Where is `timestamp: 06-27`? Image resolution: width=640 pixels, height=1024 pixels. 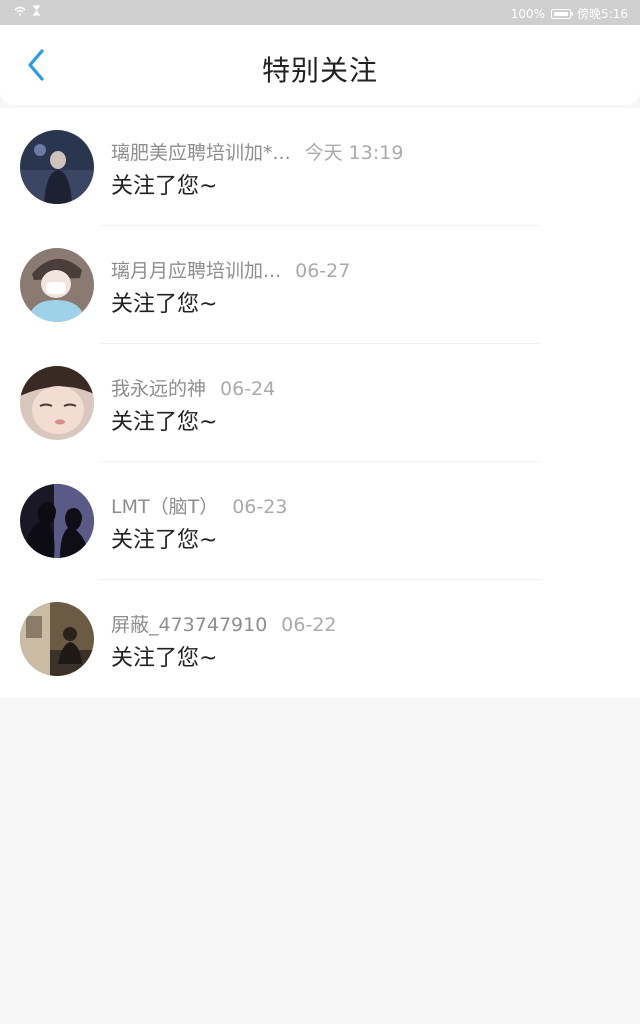
timestamp: 06-27 is located at coordinates (323, 271).